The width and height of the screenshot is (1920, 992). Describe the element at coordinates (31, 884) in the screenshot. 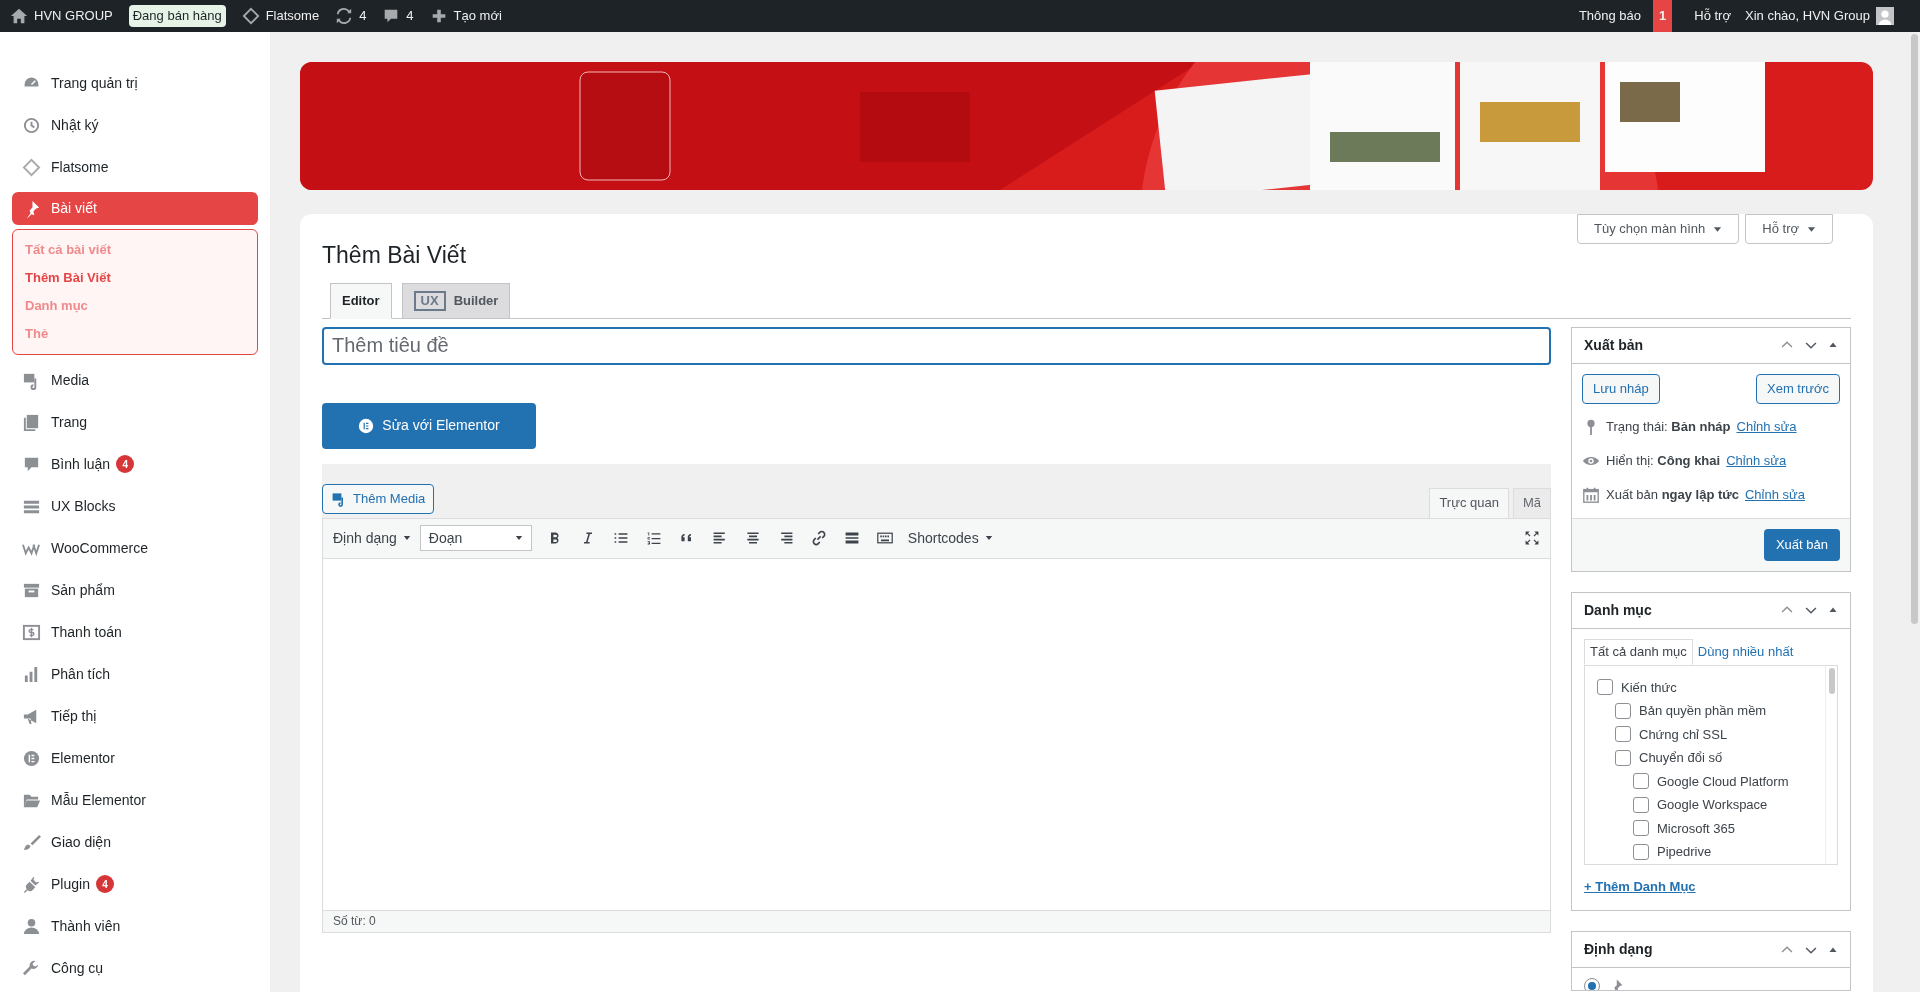

I see `plug-icon` at that location.